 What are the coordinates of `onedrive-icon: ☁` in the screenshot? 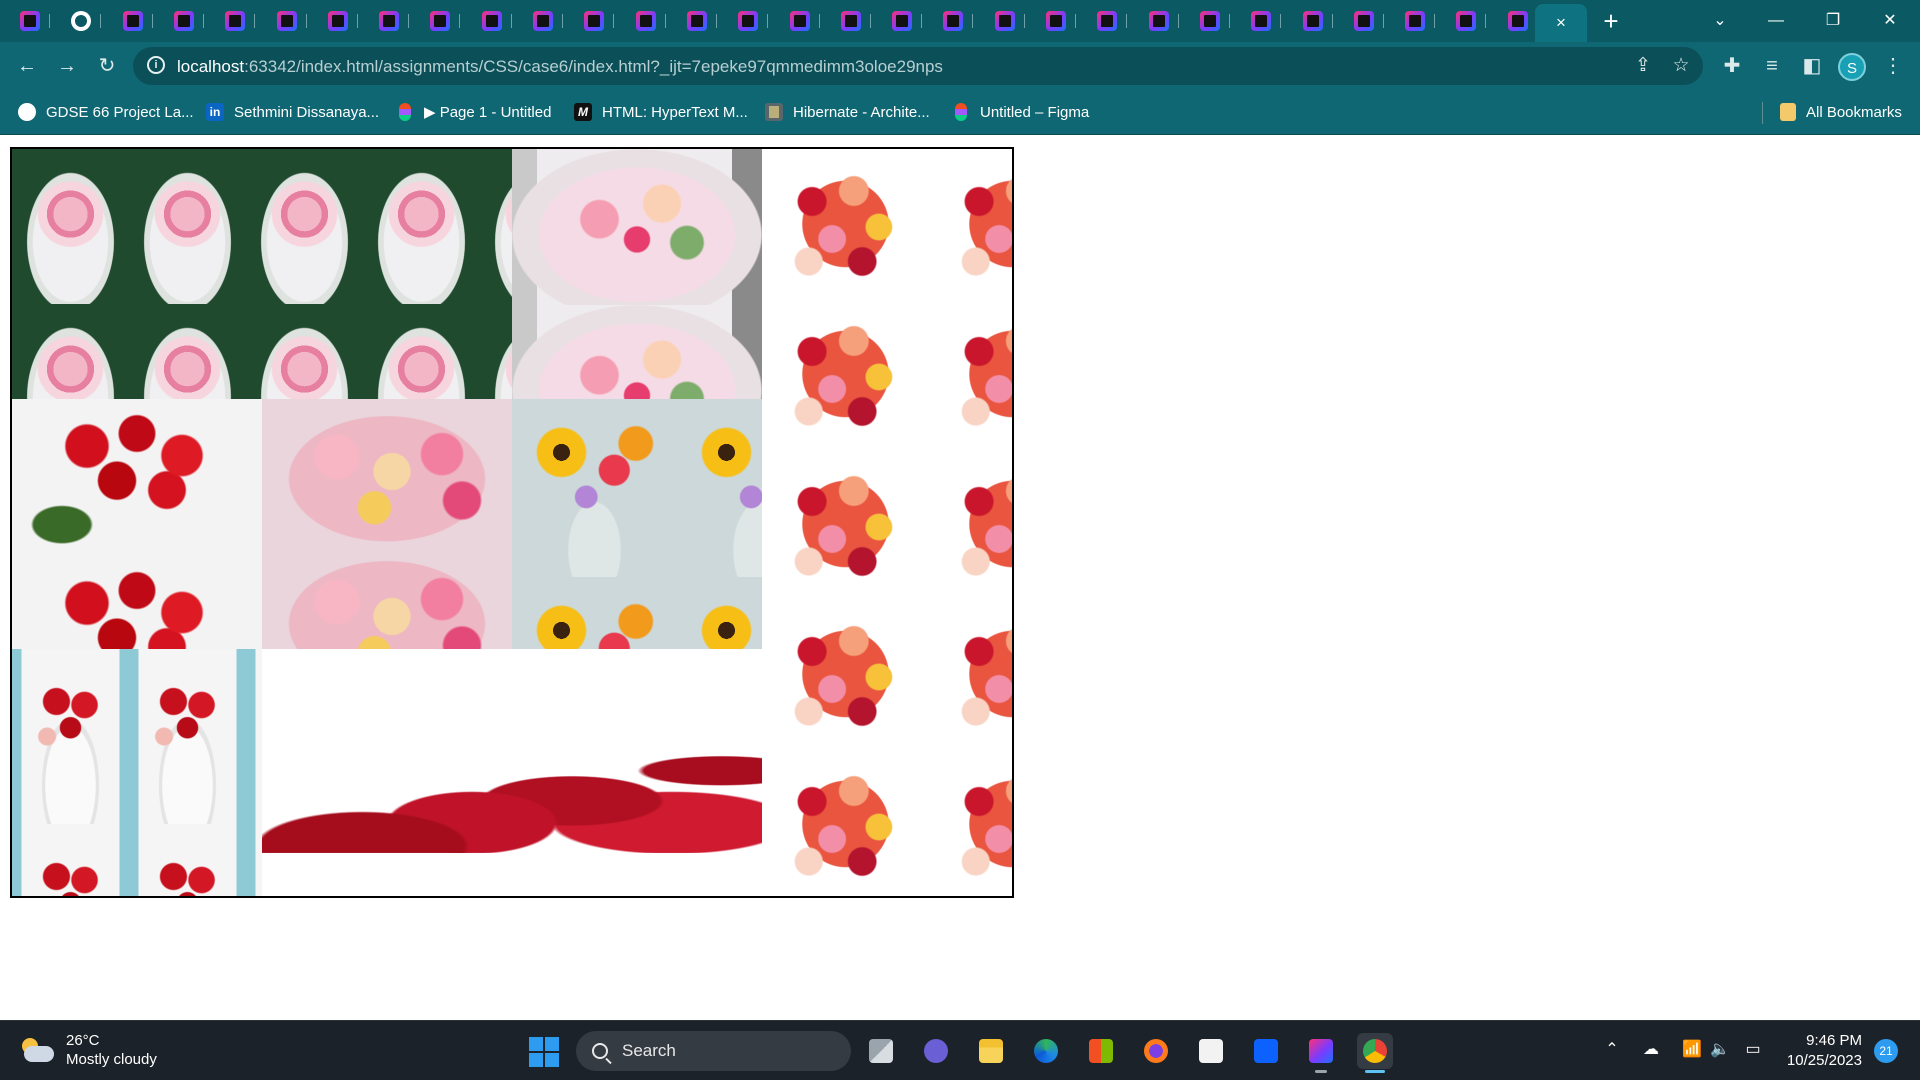 It's located at (1651, 1050).